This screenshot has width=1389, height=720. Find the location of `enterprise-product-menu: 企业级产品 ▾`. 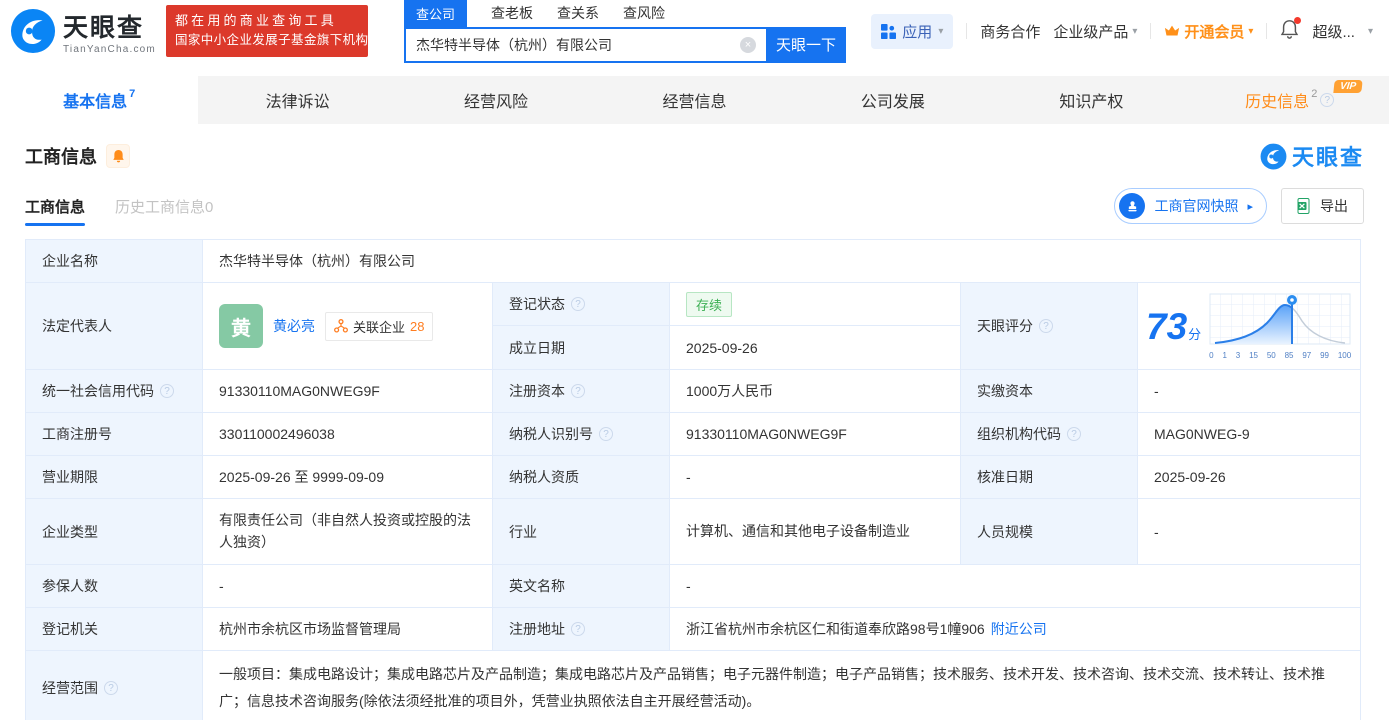

enterprise-product-menu: 企业级产品 ▾ is located at coordinates (1095, 31).